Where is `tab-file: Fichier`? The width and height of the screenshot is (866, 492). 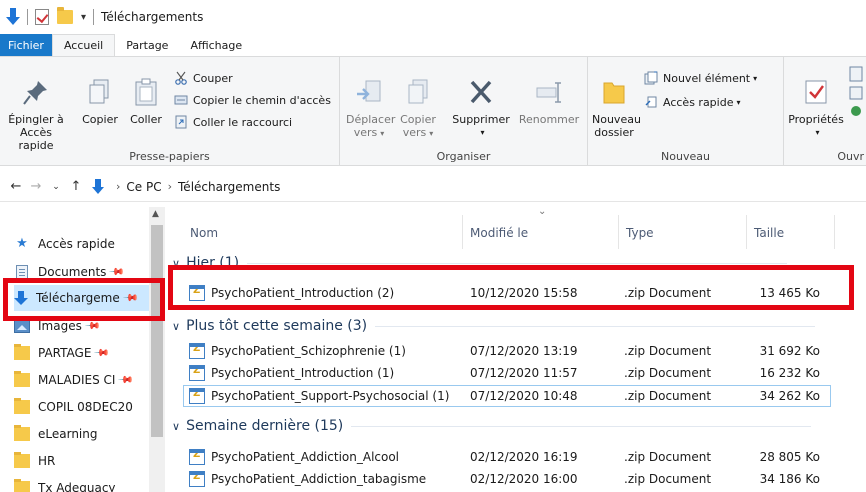
tab-file: Fichier is located at coordinates (26, 45).